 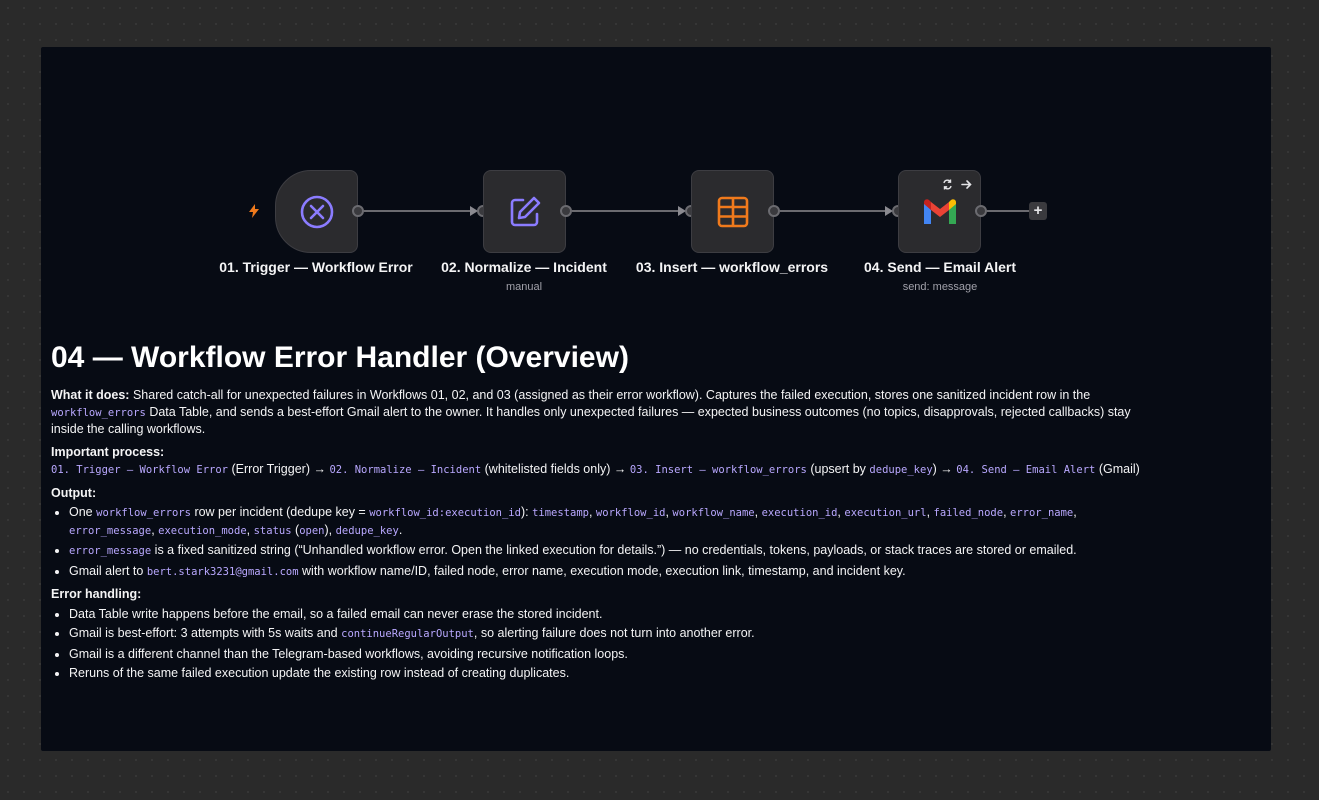 I want to click on node-title-insert: 03. Insert — workflow_errors, so click(x=732, y=267).